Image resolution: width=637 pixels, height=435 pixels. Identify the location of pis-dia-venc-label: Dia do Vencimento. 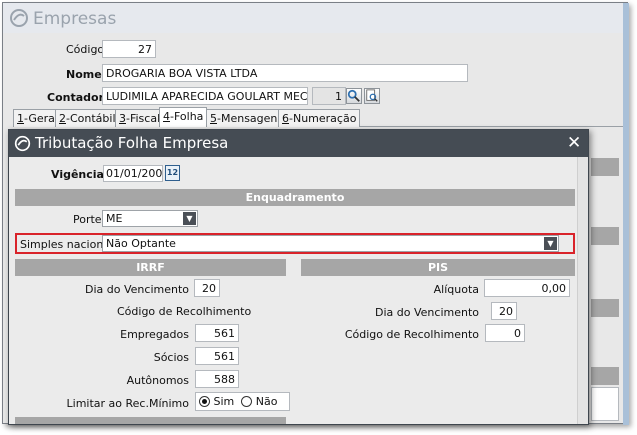
(427, 312).